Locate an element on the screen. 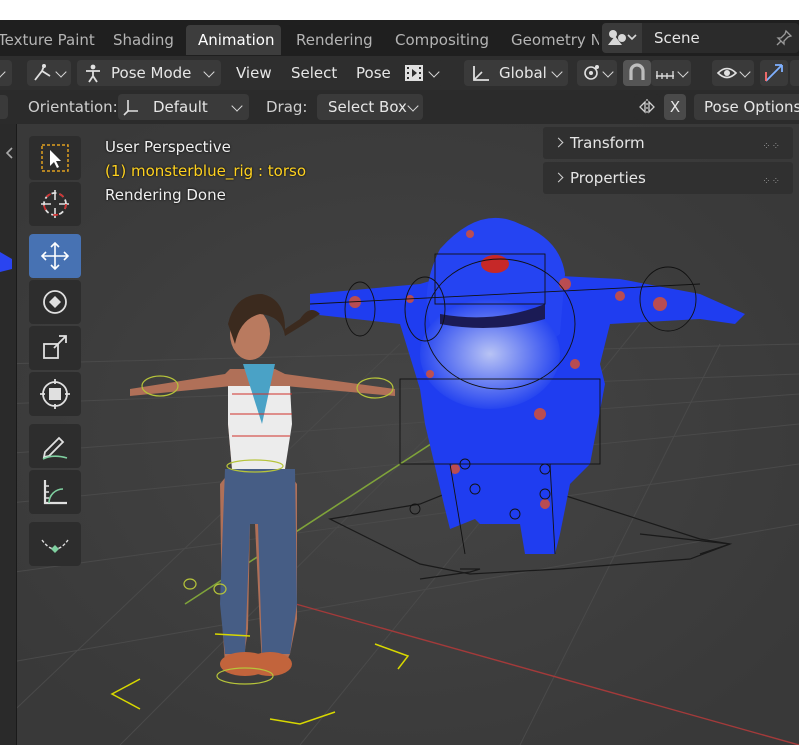  measure-tool is located at coordinates (55, 492).